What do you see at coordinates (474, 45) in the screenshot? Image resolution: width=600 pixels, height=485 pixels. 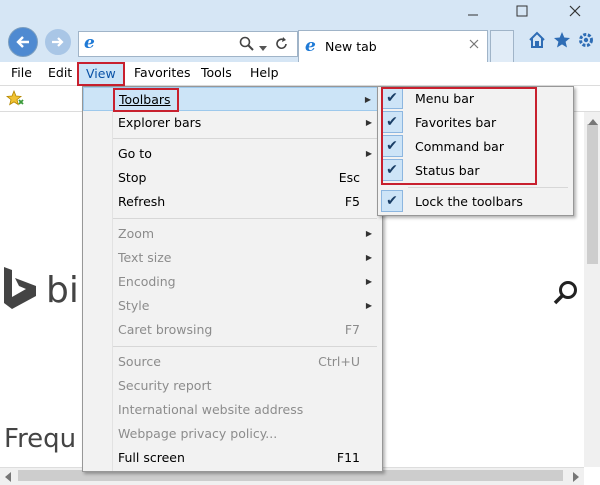 I see `close-tab-icon` at bounding box center [474, 45].